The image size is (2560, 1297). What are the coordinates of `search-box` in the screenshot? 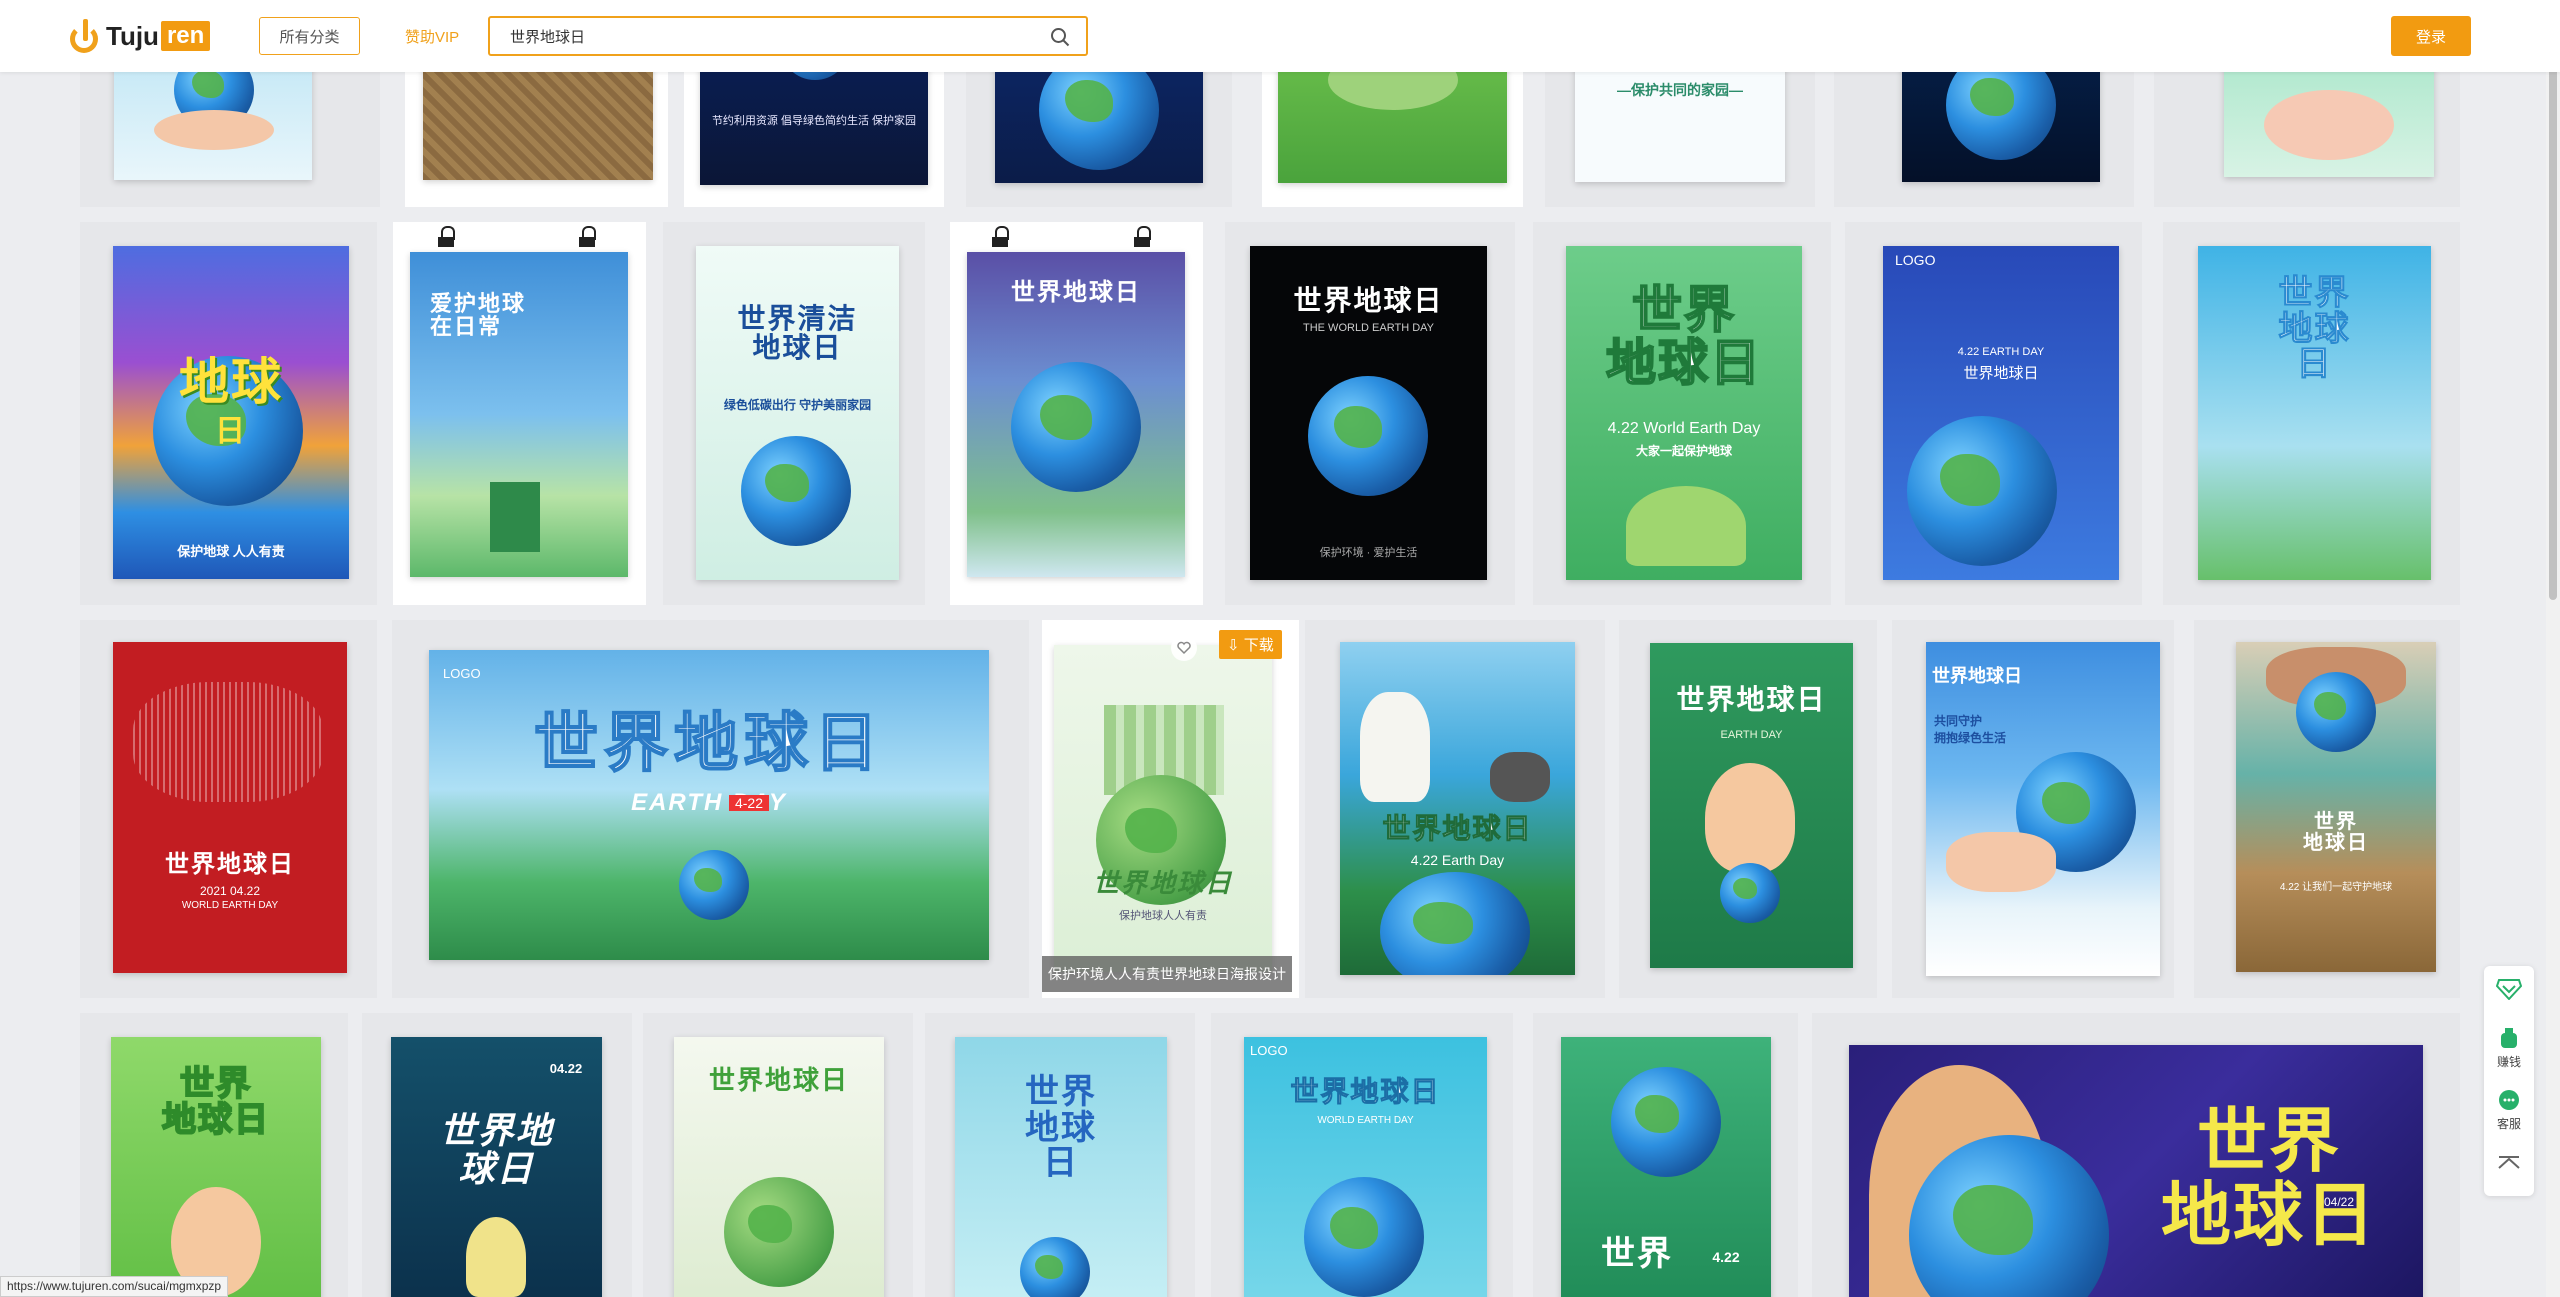 It's located at (788, 36).